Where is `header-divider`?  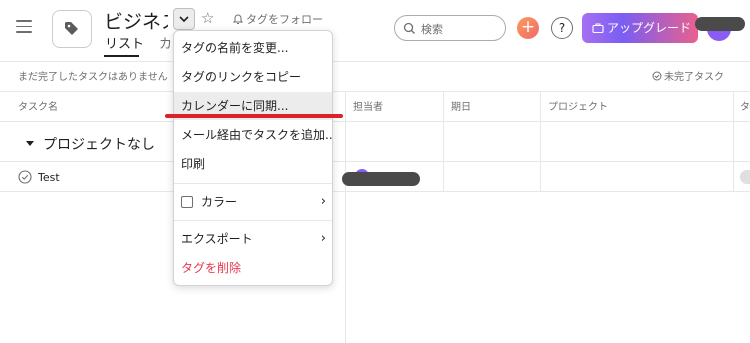
header-divider is located at coordinates (375, 61).